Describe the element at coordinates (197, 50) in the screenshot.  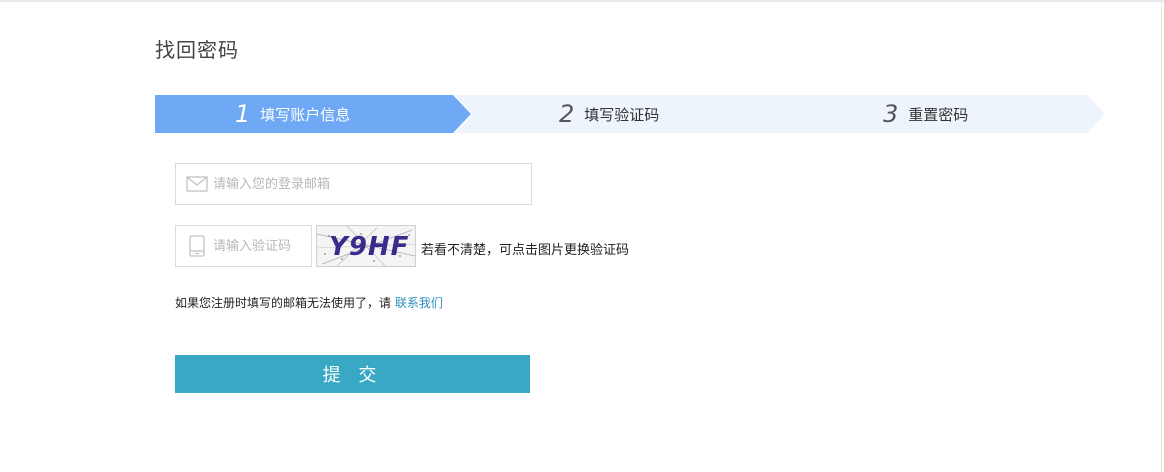
I see `page-title: 找回密码` at that location.